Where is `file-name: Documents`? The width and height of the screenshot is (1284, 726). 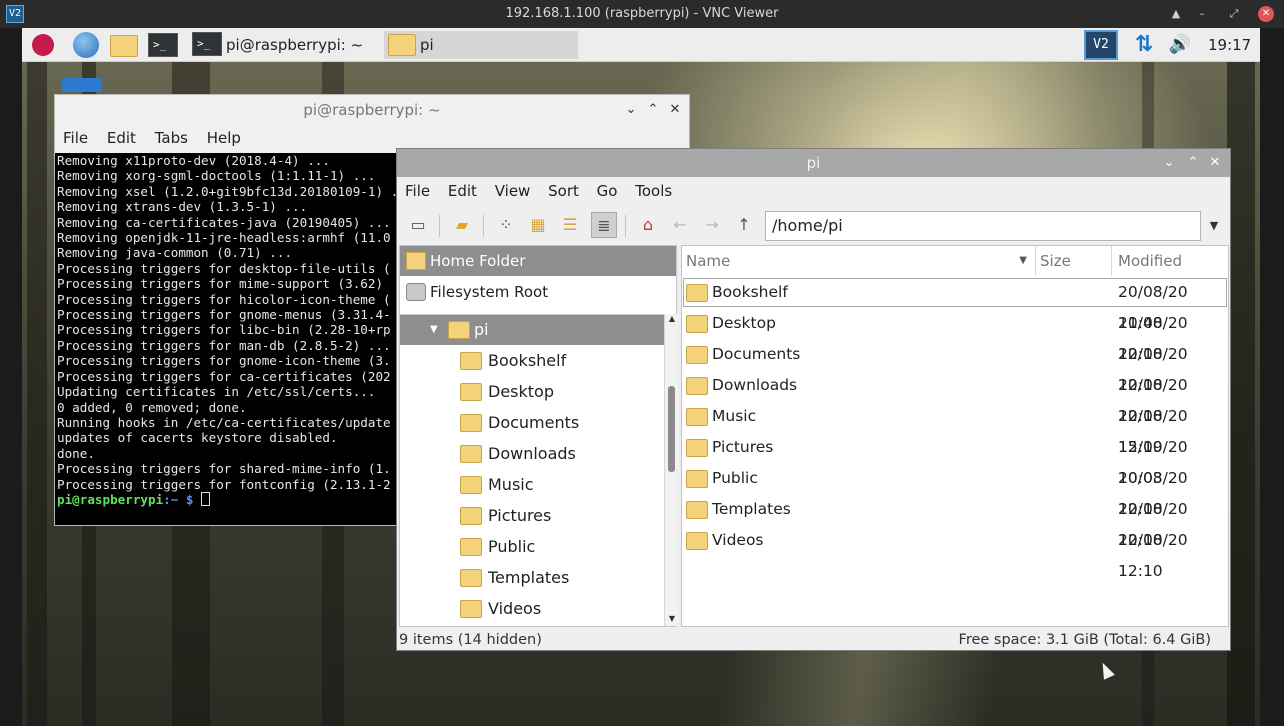
file-name: Documents is located at coordinates (756, 354).